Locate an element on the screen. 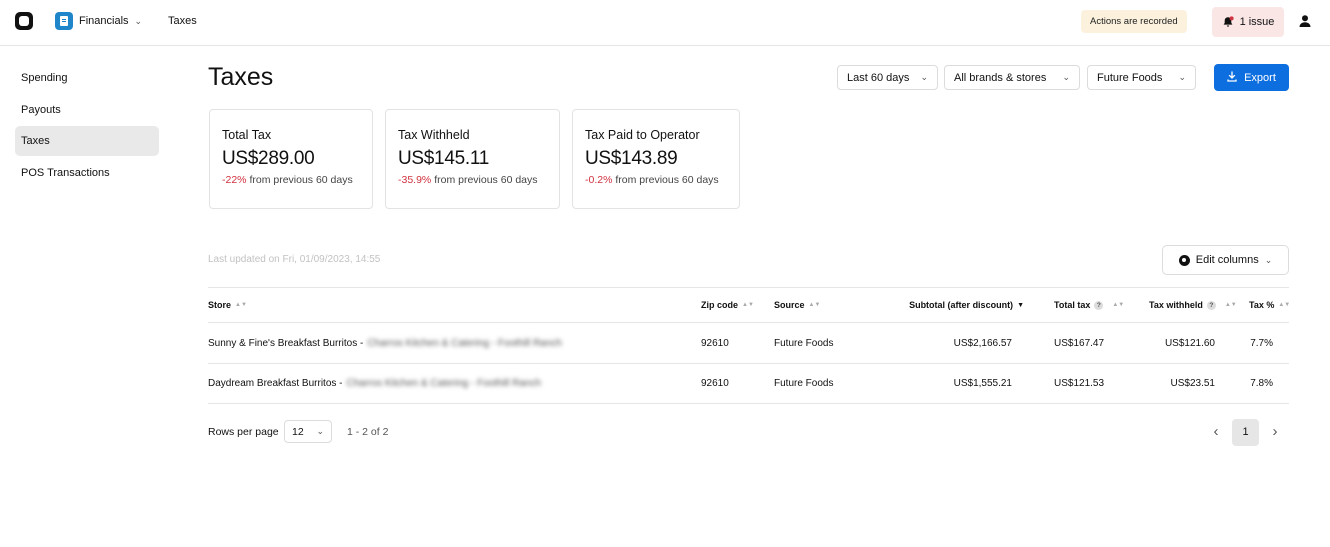 Image resolution: width=1330 pixels, height=547 pixels. edit-columns-button: Edit columns ⌄ is located at coordinates (1225, 260).